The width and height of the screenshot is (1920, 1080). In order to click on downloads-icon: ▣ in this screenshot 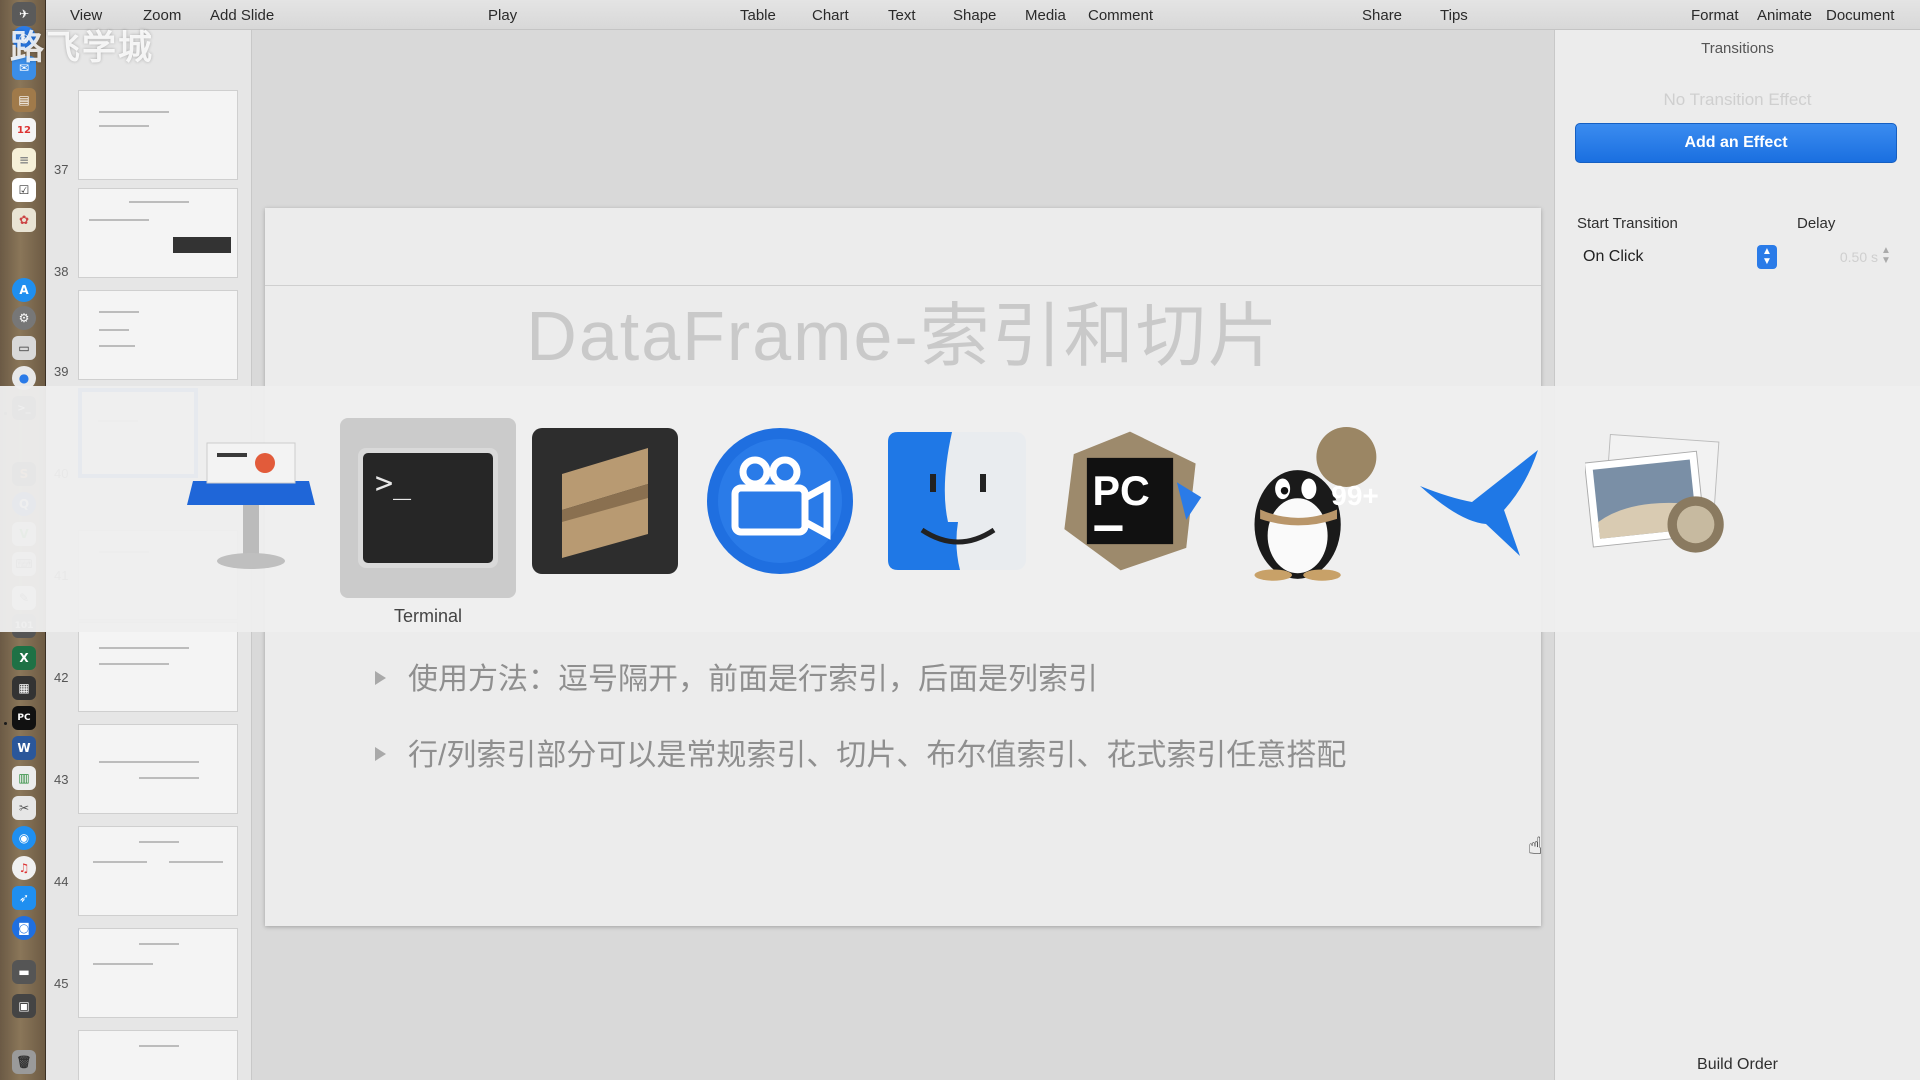, I will do `click(24, 1006)`.